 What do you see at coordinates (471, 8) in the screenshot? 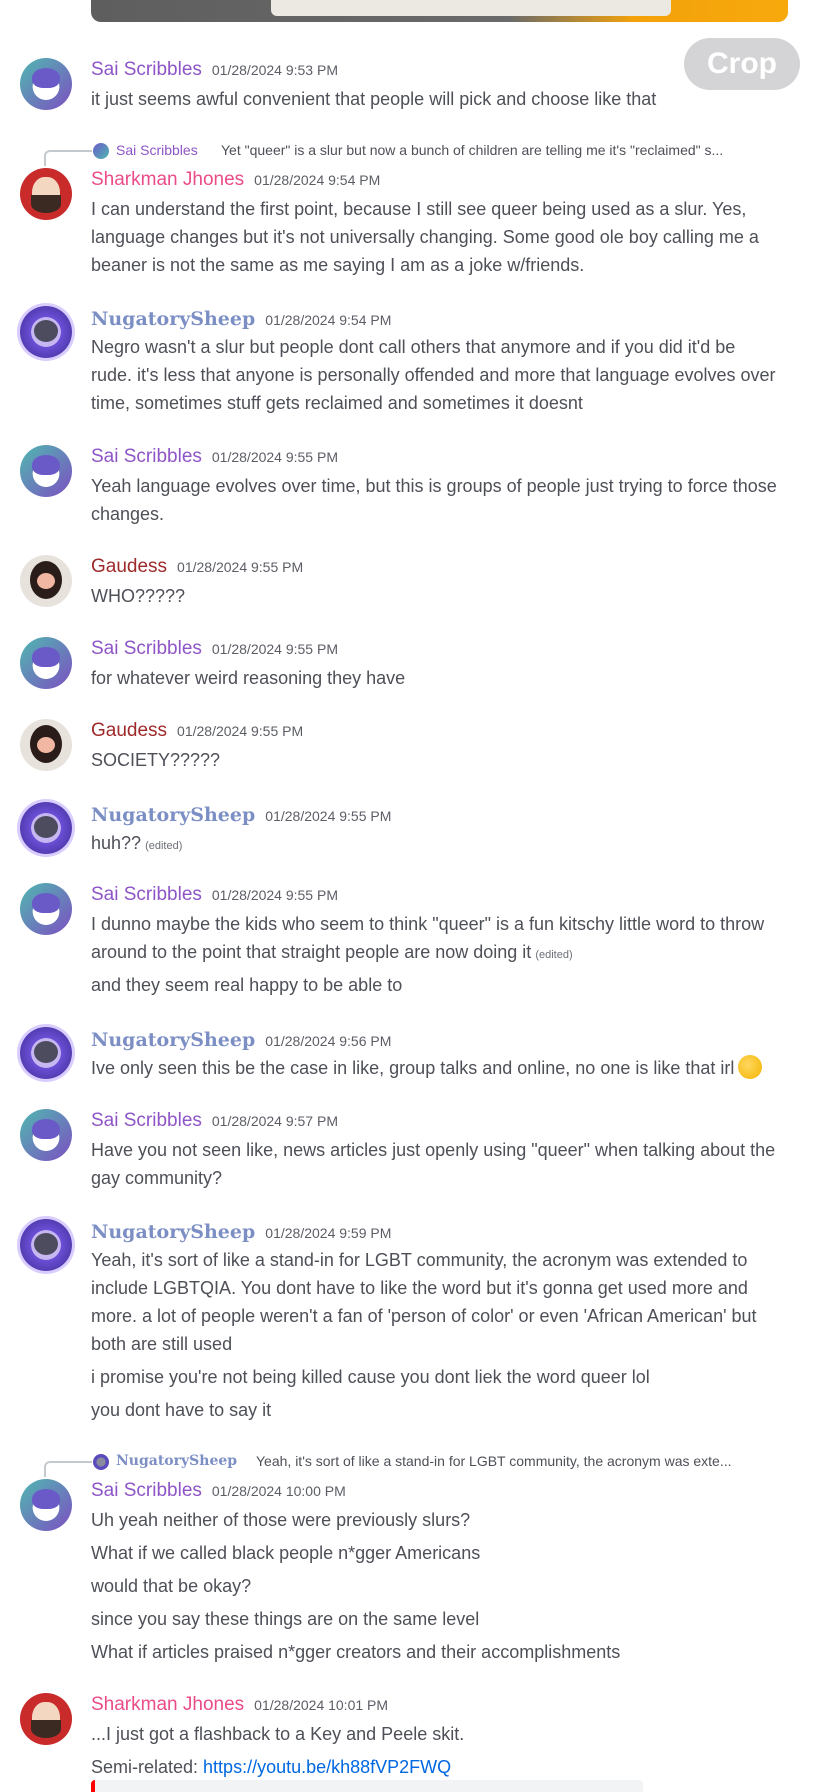
I see `image-sketch` at bounding box center [471, 8].